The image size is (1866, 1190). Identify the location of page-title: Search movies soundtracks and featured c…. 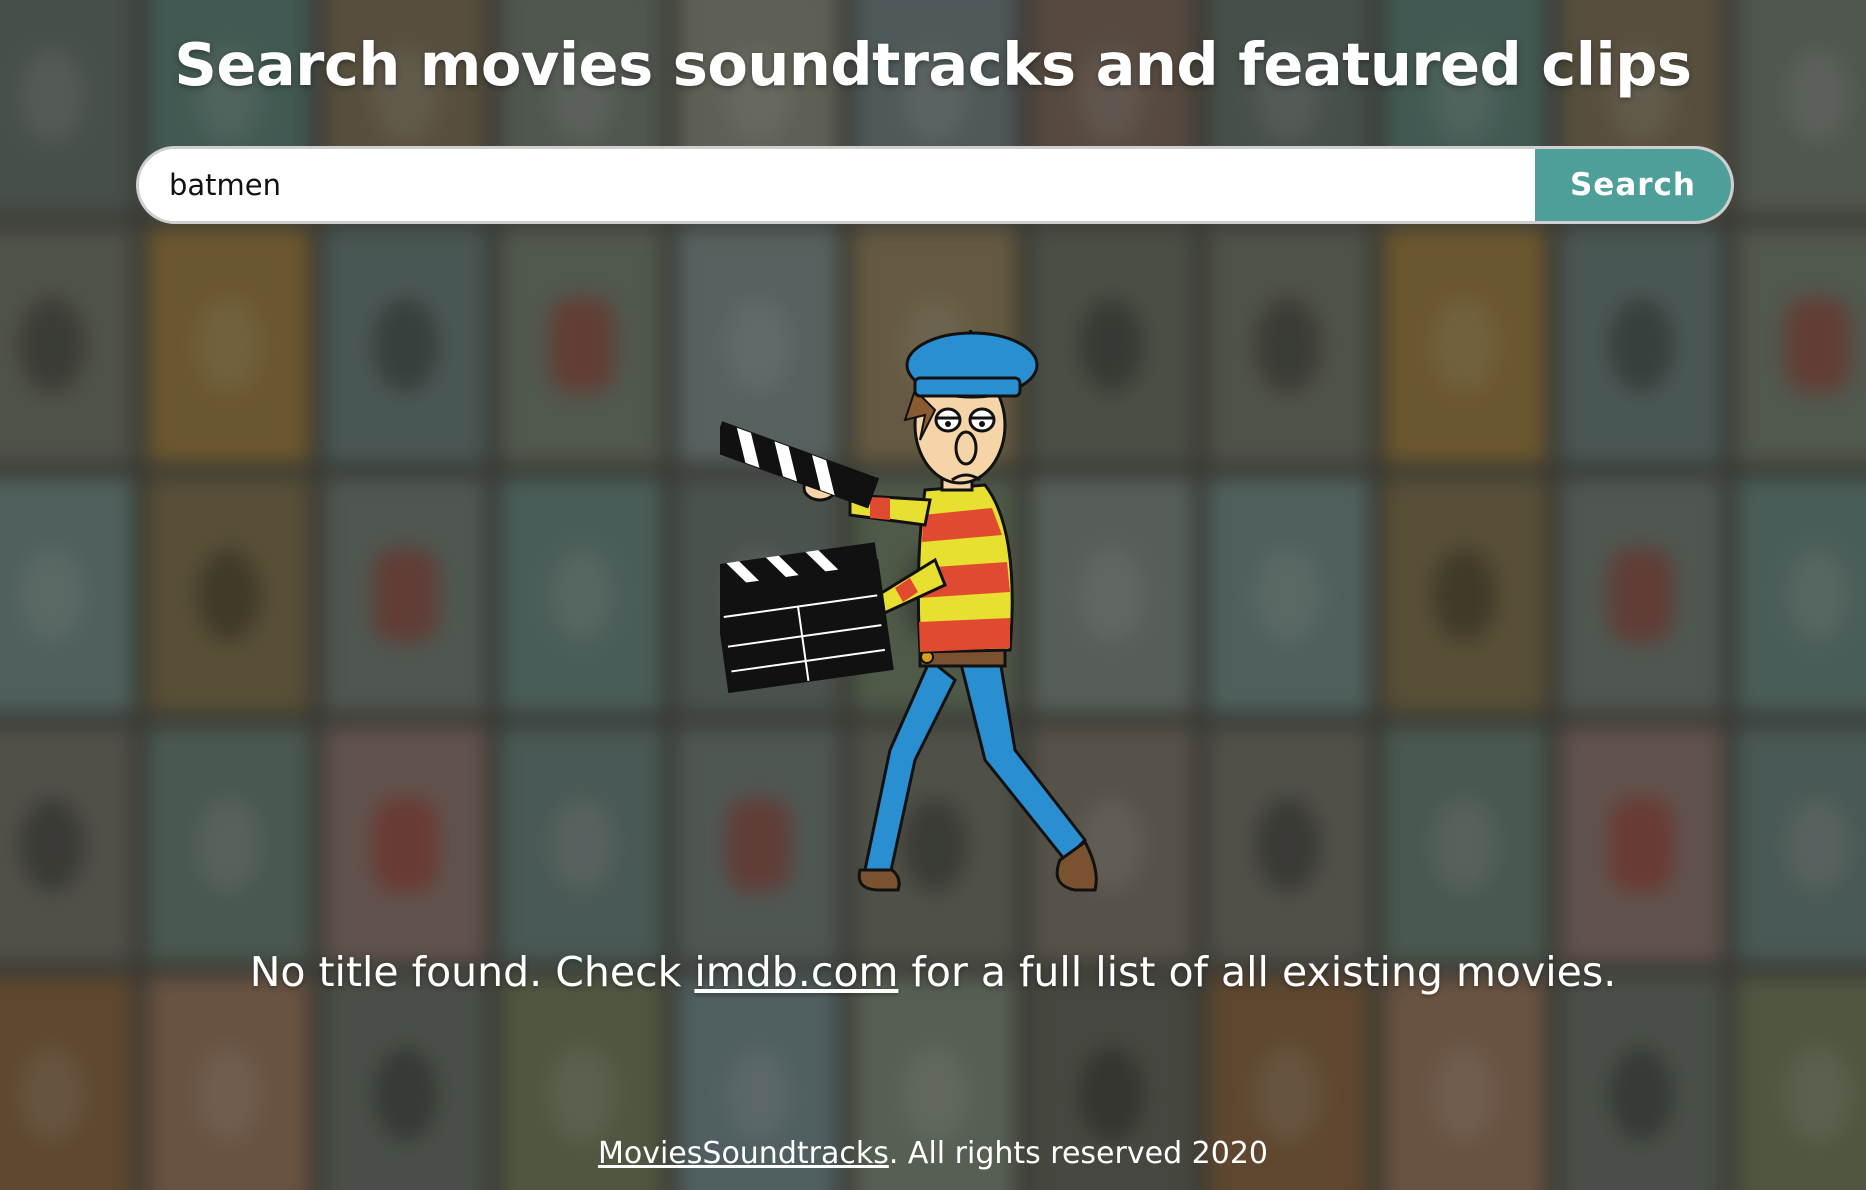
(933, 64).